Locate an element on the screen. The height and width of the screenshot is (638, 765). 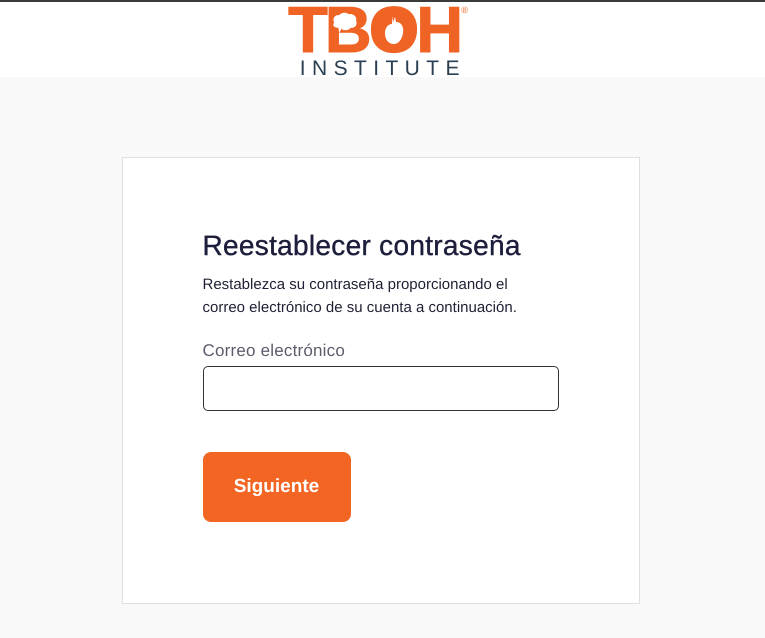
form-description: Restablezca su contraseña proporcionando el correo electrónico de su cuenta a continuación. is located at coordinates (360, 296).